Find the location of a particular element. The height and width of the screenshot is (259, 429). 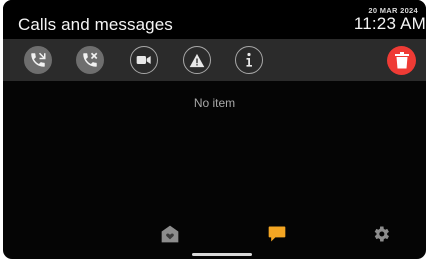

missed-call-icon is located at coordinates (38, 59).